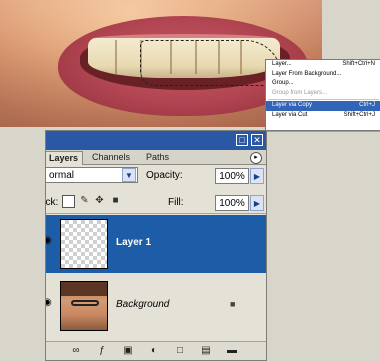 The image size is (380, 361). I want to click on minimize-icon: □, so click(242, 140).